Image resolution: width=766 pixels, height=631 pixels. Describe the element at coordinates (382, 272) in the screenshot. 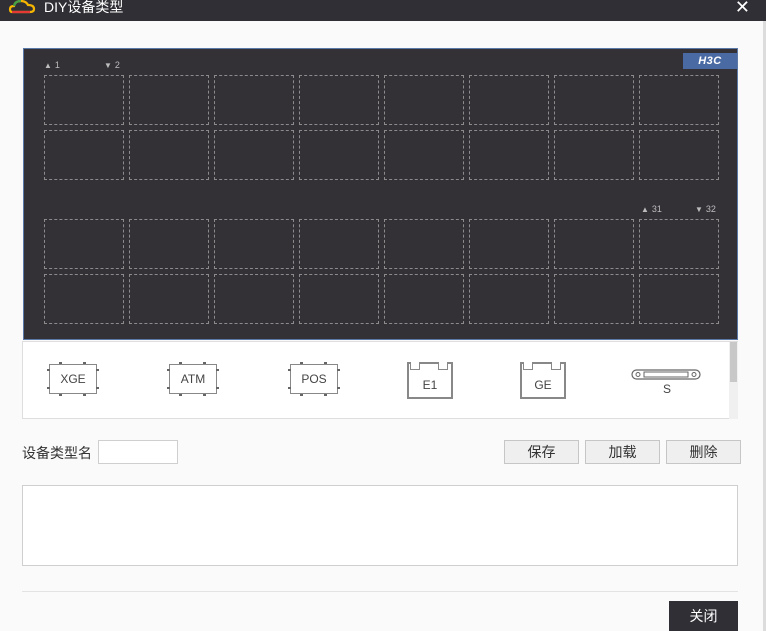

I see `slot-grid-bottom` at that location.